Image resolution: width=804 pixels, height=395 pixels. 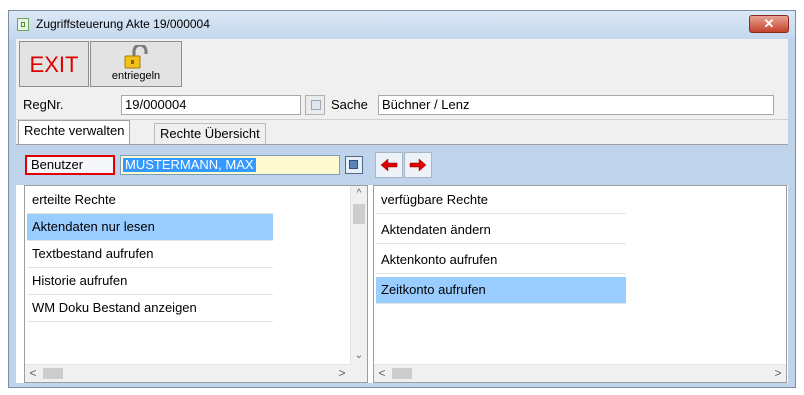 I want to click on close-icon: ✕, so click(x=769, y=23).